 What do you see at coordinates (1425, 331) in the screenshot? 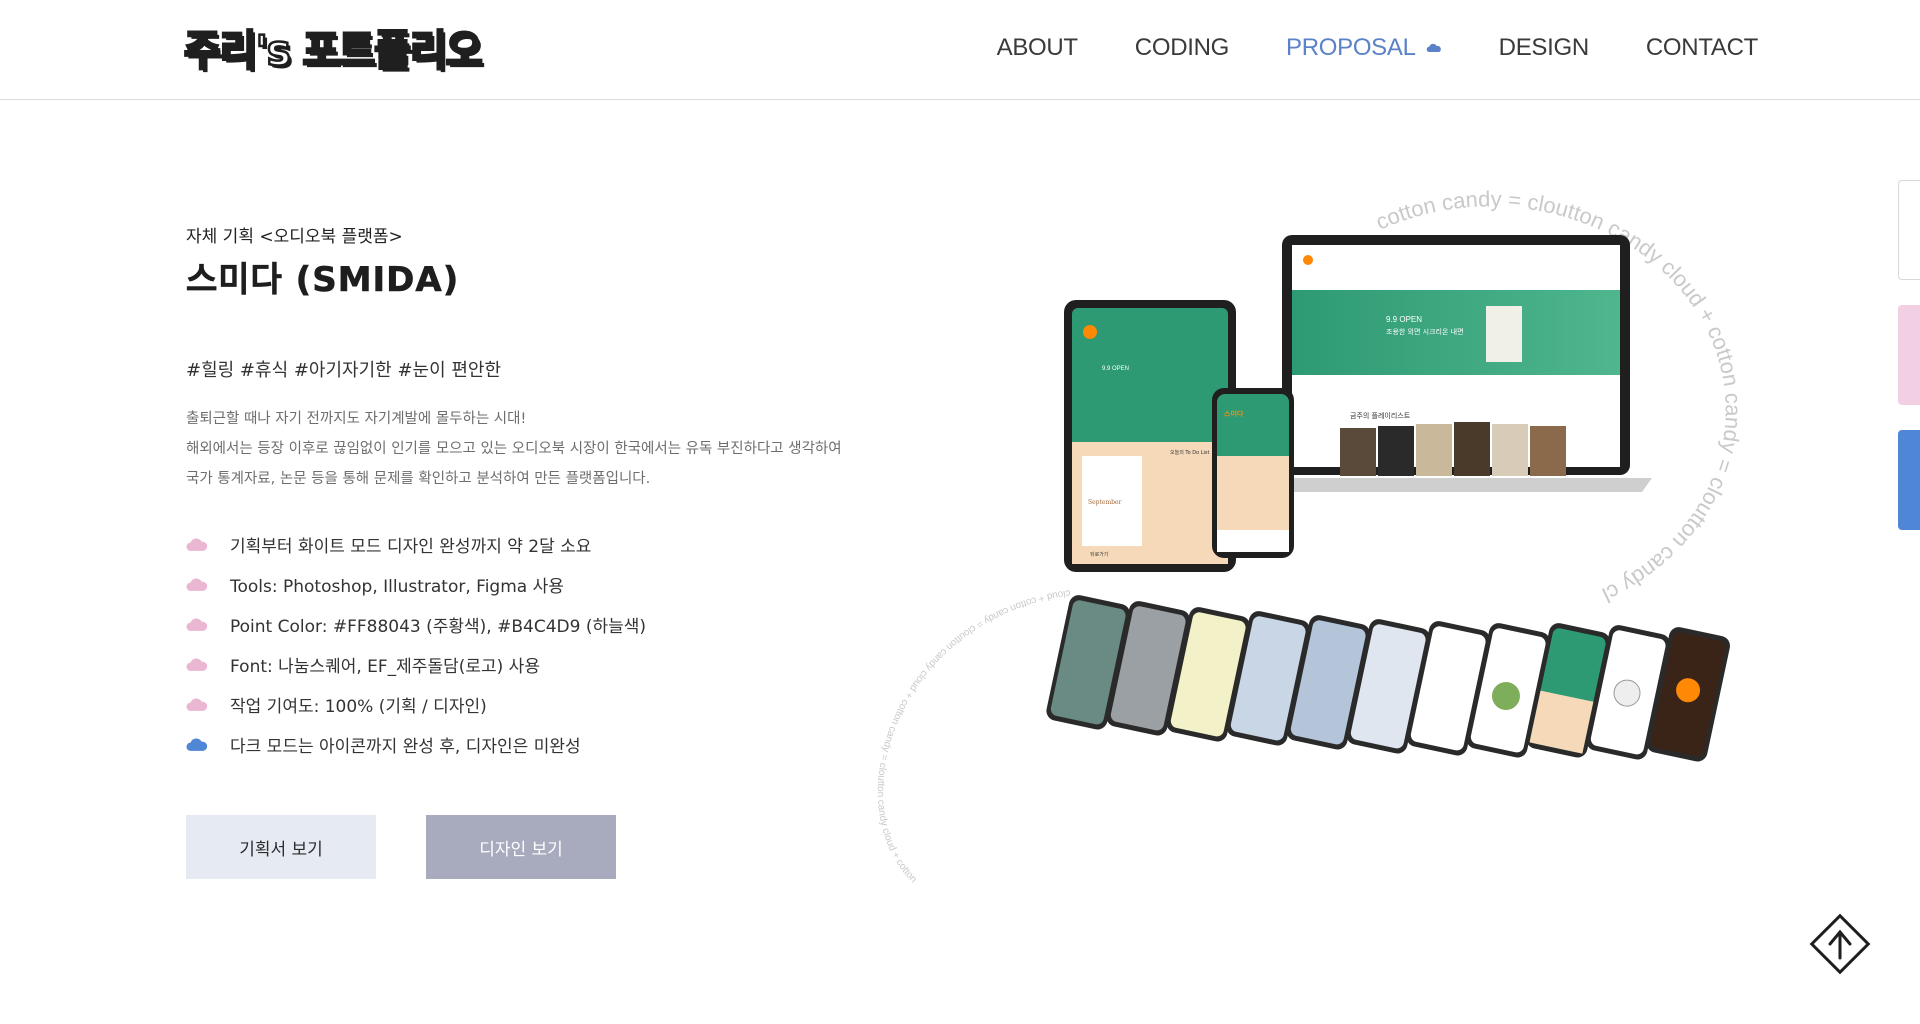
I see `laptop-banner-line2: 조용한 외면 시크리온 내면` at bounding box center [1425, 331].